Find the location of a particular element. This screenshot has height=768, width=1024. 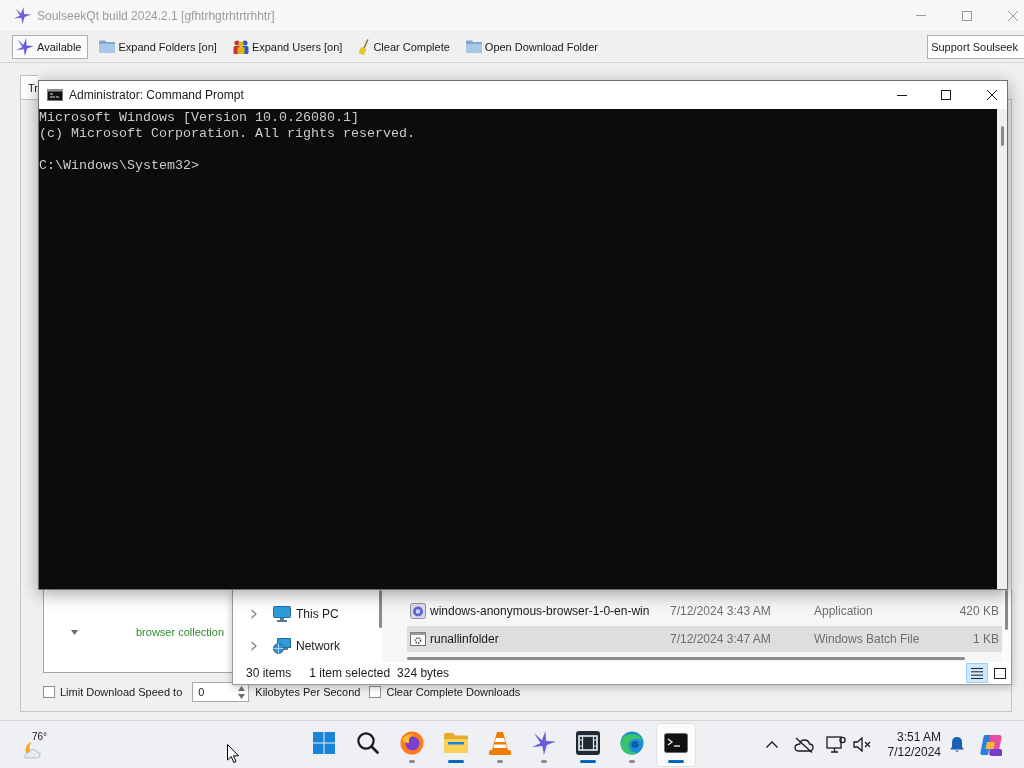

toolbar-button: Open Download Folder is located at coordinates (532, 46).